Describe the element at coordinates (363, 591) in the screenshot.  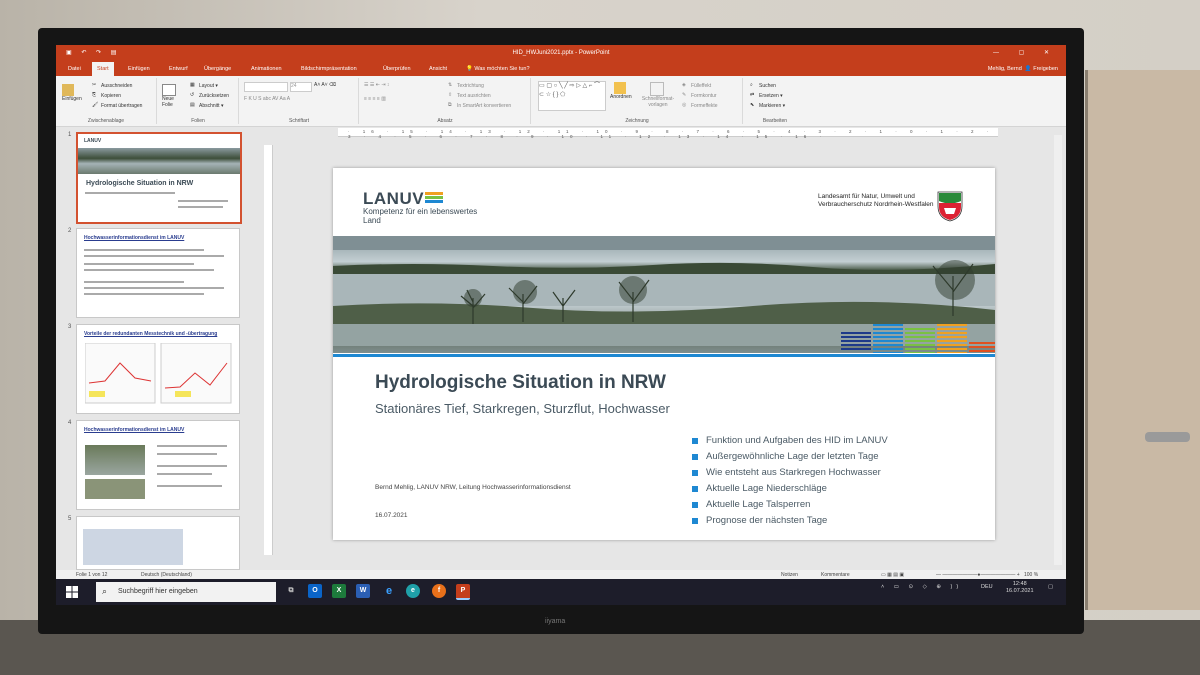
I see `word-icon: W` at that location.